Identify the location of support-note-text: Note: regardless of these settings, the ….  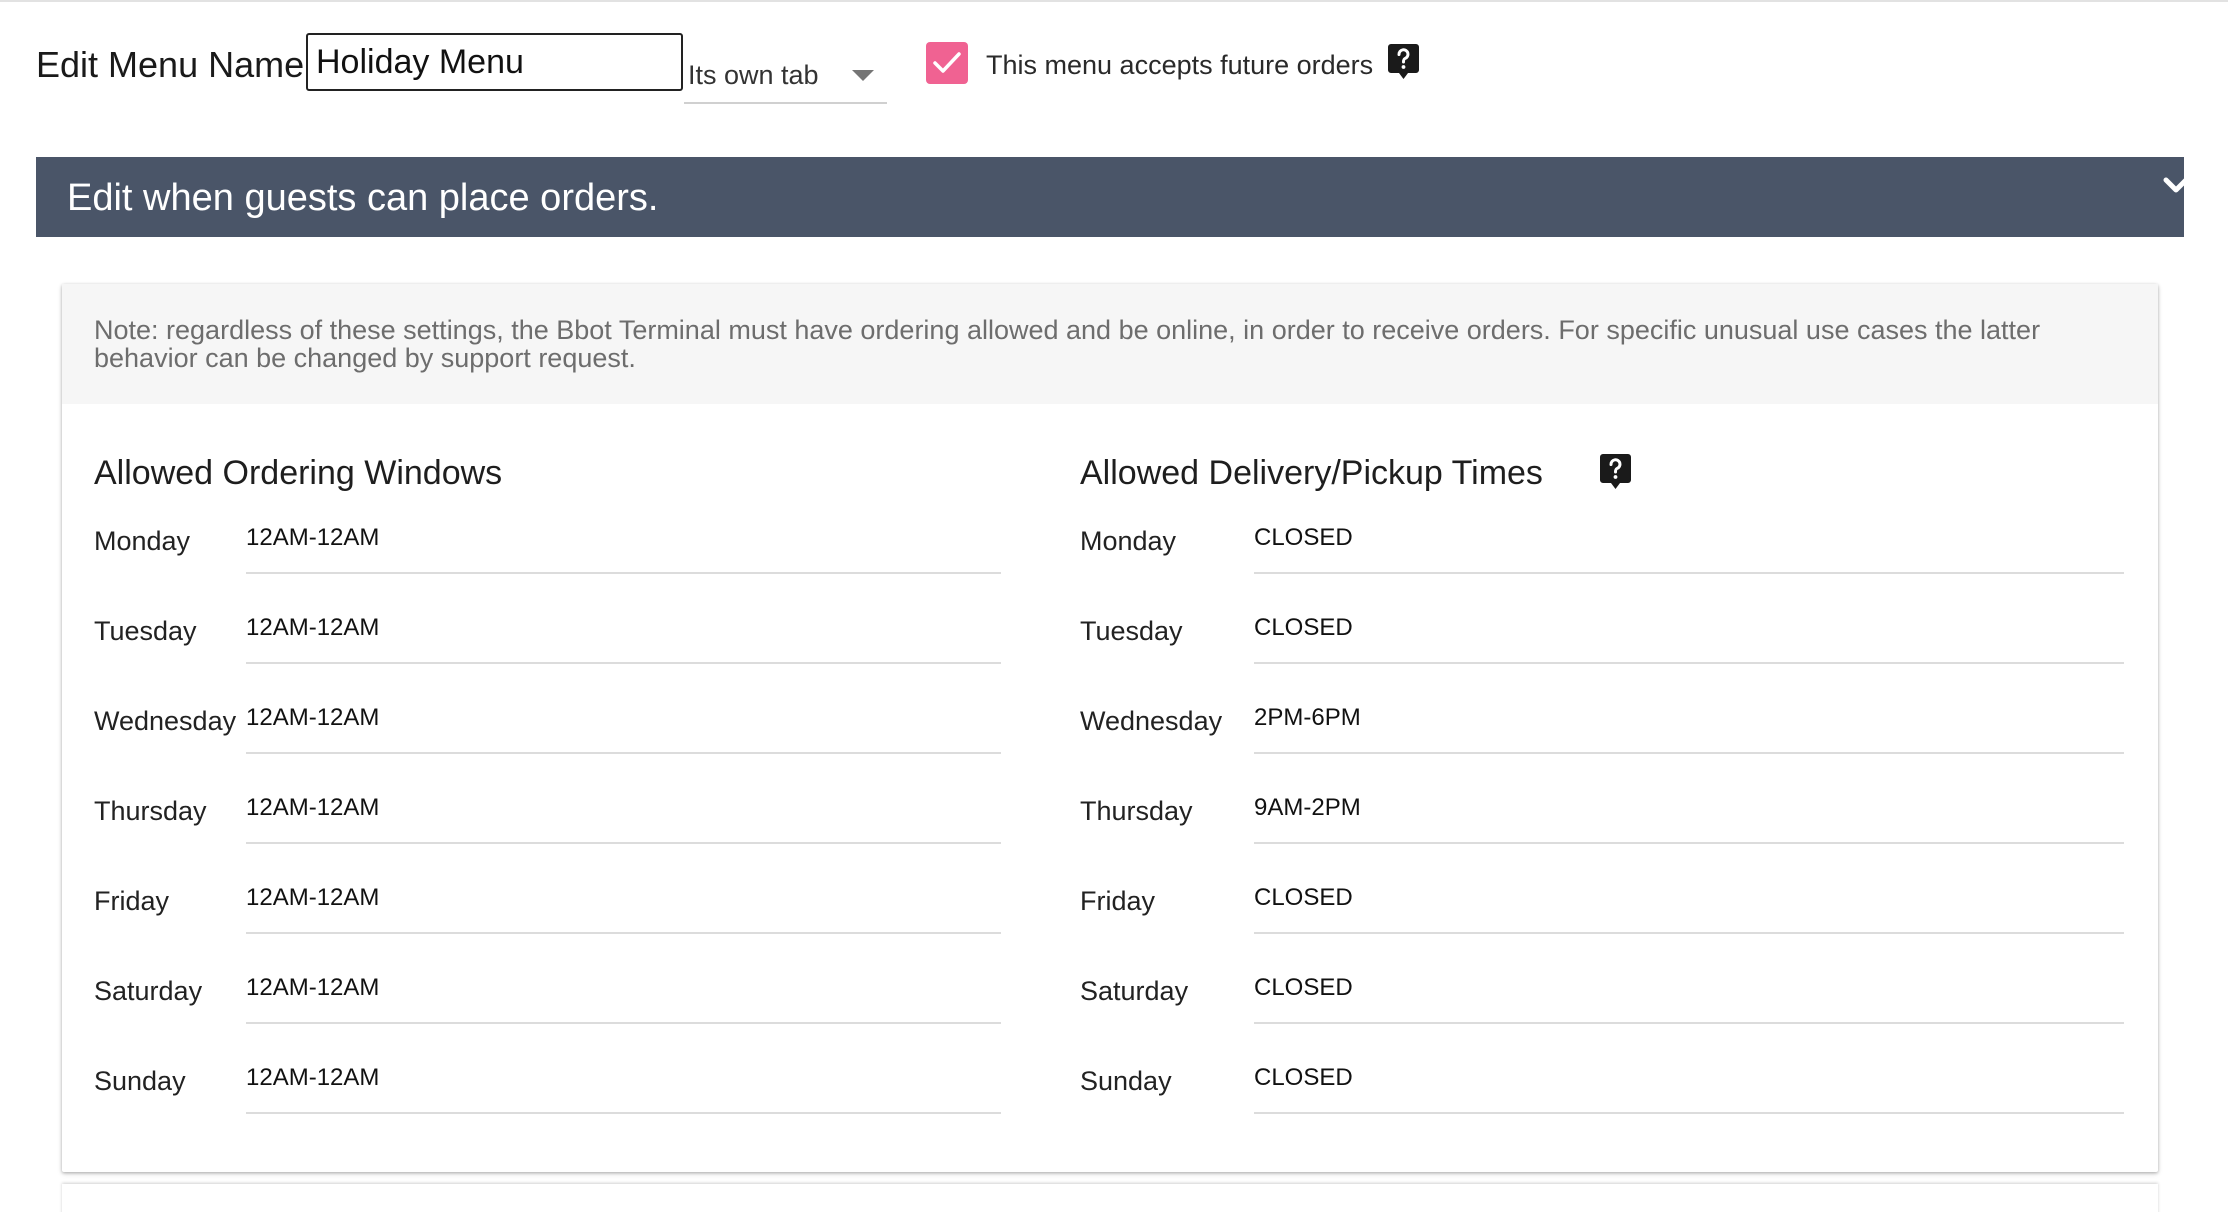
(1067, 344).